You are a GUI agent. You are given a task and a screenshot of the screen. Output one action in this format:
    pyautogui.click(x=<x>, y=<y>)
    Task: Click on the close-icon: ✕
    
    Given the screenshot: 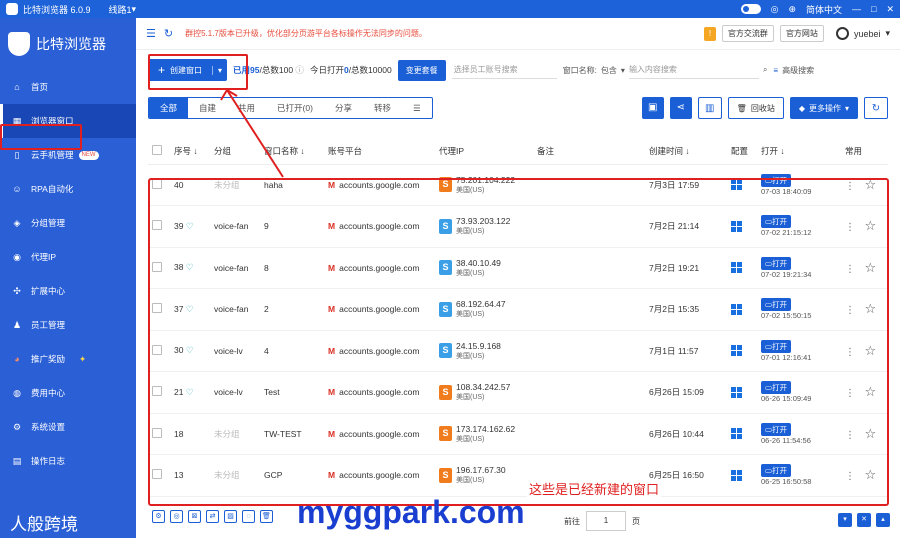 What is the action you would take?
    pyautogui.click(x=890, y=9)
    